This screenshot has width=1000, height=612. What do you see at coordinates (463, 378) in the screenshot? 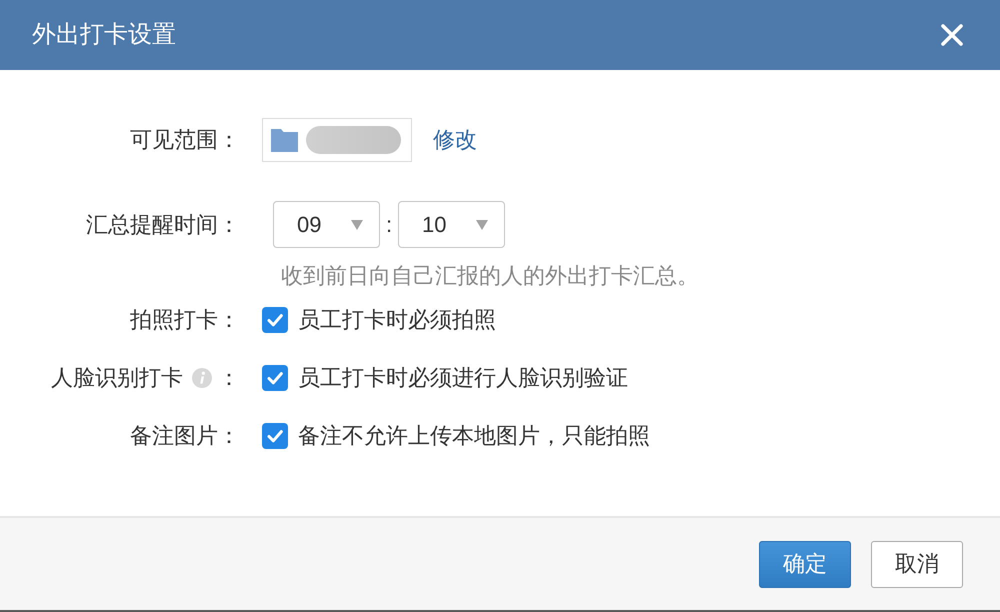
I see `checkbox-label: 员工打卡时必须进行人脸识别验证` at bounding box center [463, 378].